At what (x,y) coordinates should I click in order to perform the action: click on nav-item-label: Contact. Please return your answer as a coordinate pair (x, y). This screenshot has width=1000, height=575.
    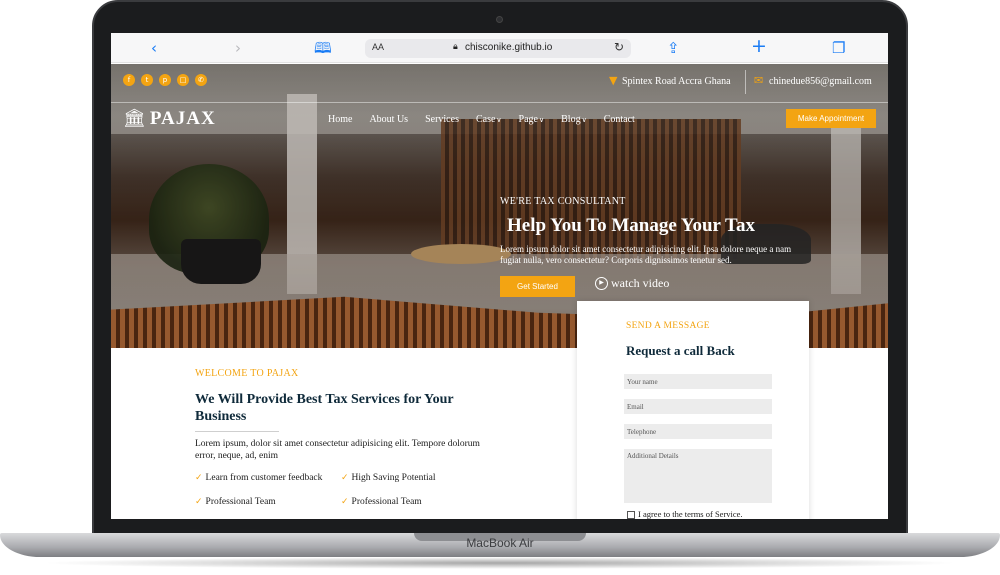
    Looking at the image, I should click on (619, 119).